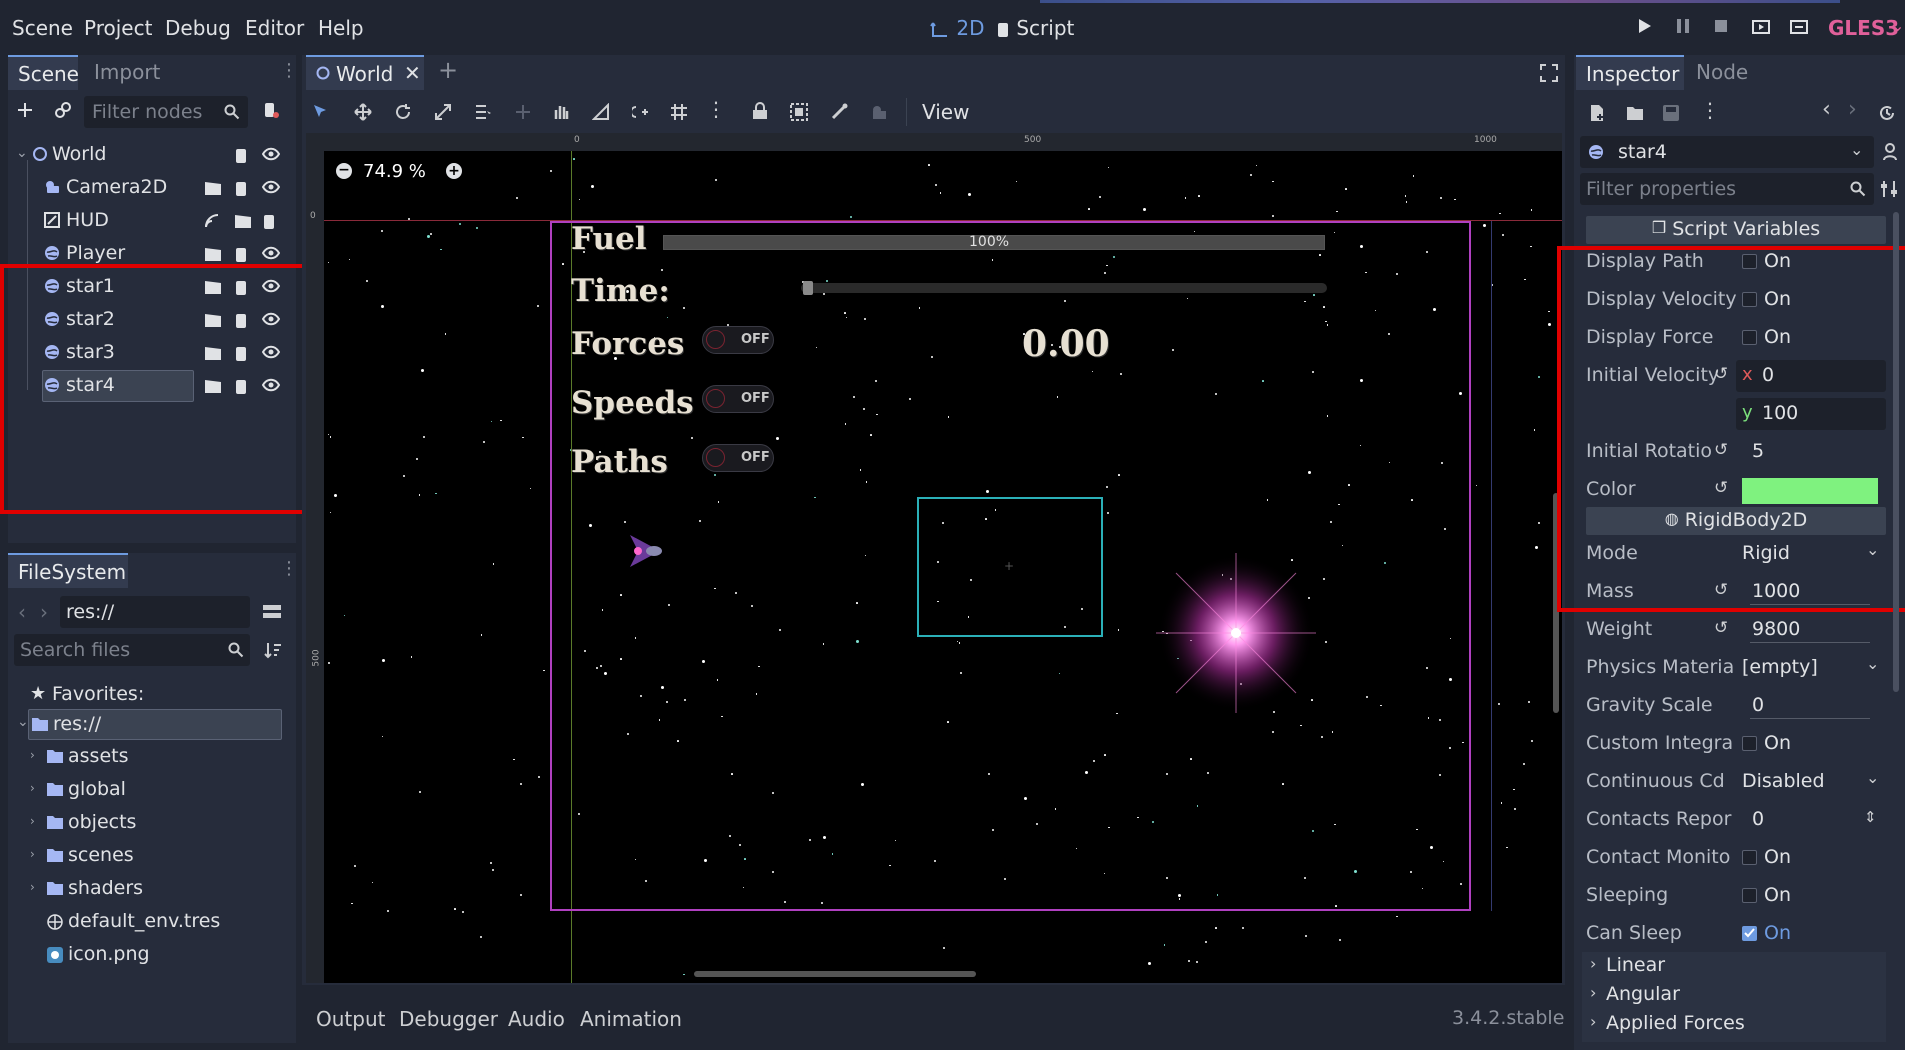 This screenshot has width=1905, height=1050. What do you see at coordinates (1727, 152) in the screenshot?
I see `object-selector: star4 ⌄` at bounding box center [1727, 152].